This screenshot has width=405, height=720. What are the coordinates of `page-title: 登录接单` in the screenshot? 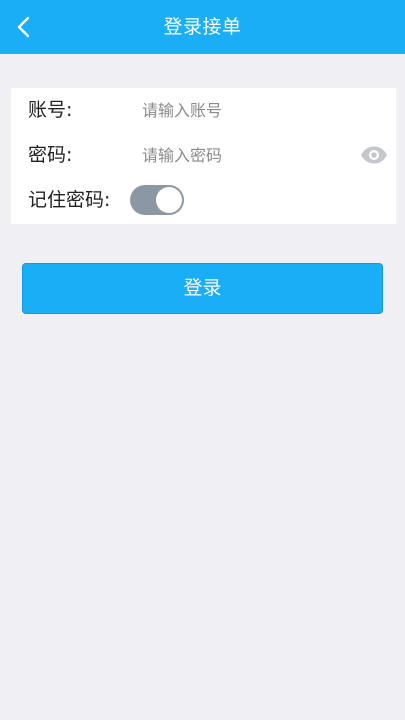 It's located at (202, 27).